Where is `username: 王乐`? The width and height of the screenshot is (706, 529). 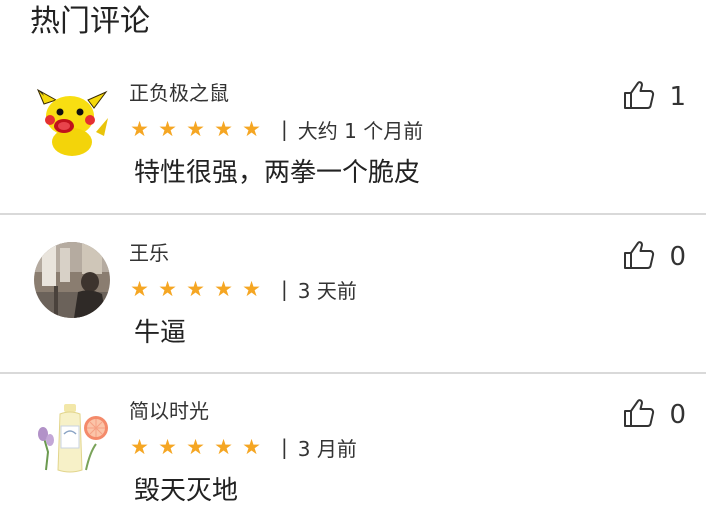
username: 王乐 is located at coordinates (149, 253).